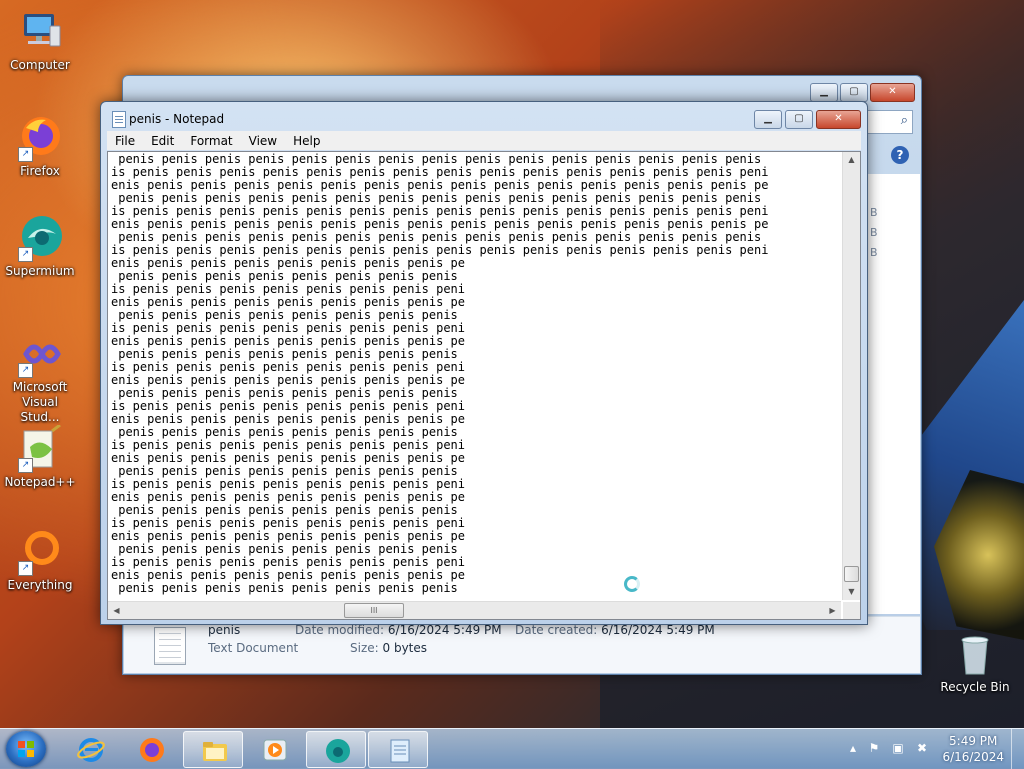 This screenshot has height=769, width=1024. Describe the element at coordinates (398, 630) in the screenshot. I see `details-date-modified: Date modified: 6/16/2024 5:49 PM` at that location.